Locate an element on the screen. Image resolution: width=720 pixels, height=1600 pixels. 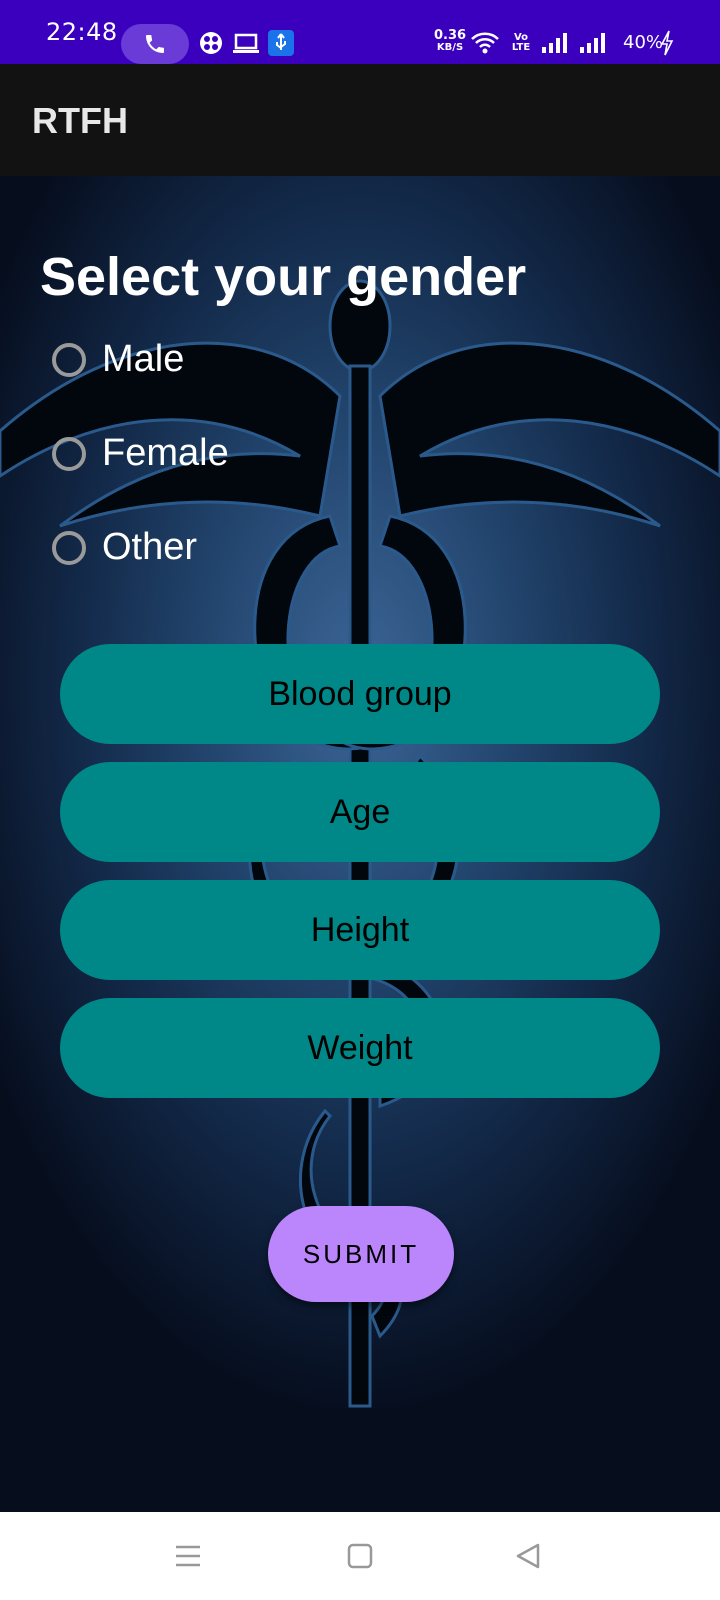
blood-group-button: Blood group is located at coordinates (360, 694).